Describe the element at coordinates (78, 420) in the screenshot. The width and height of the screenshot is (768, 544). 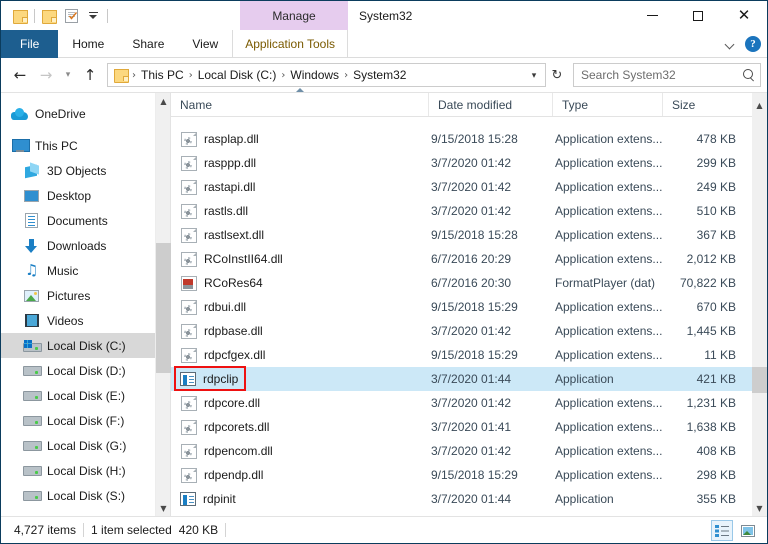
I see `sidebar-item-local-disk-f: Local Disk (F:)` at that location.